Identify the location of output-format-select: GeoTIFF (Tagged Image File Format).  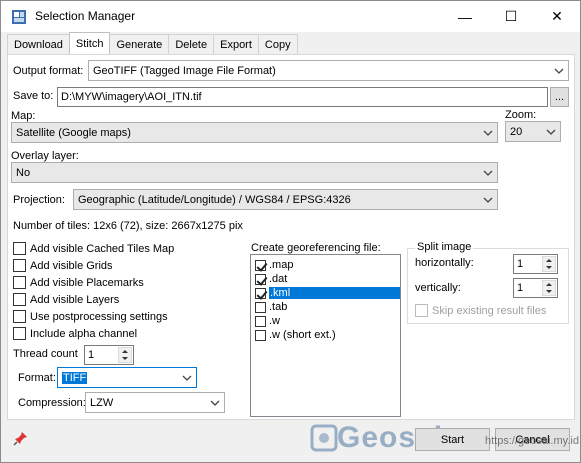
(328, 70).